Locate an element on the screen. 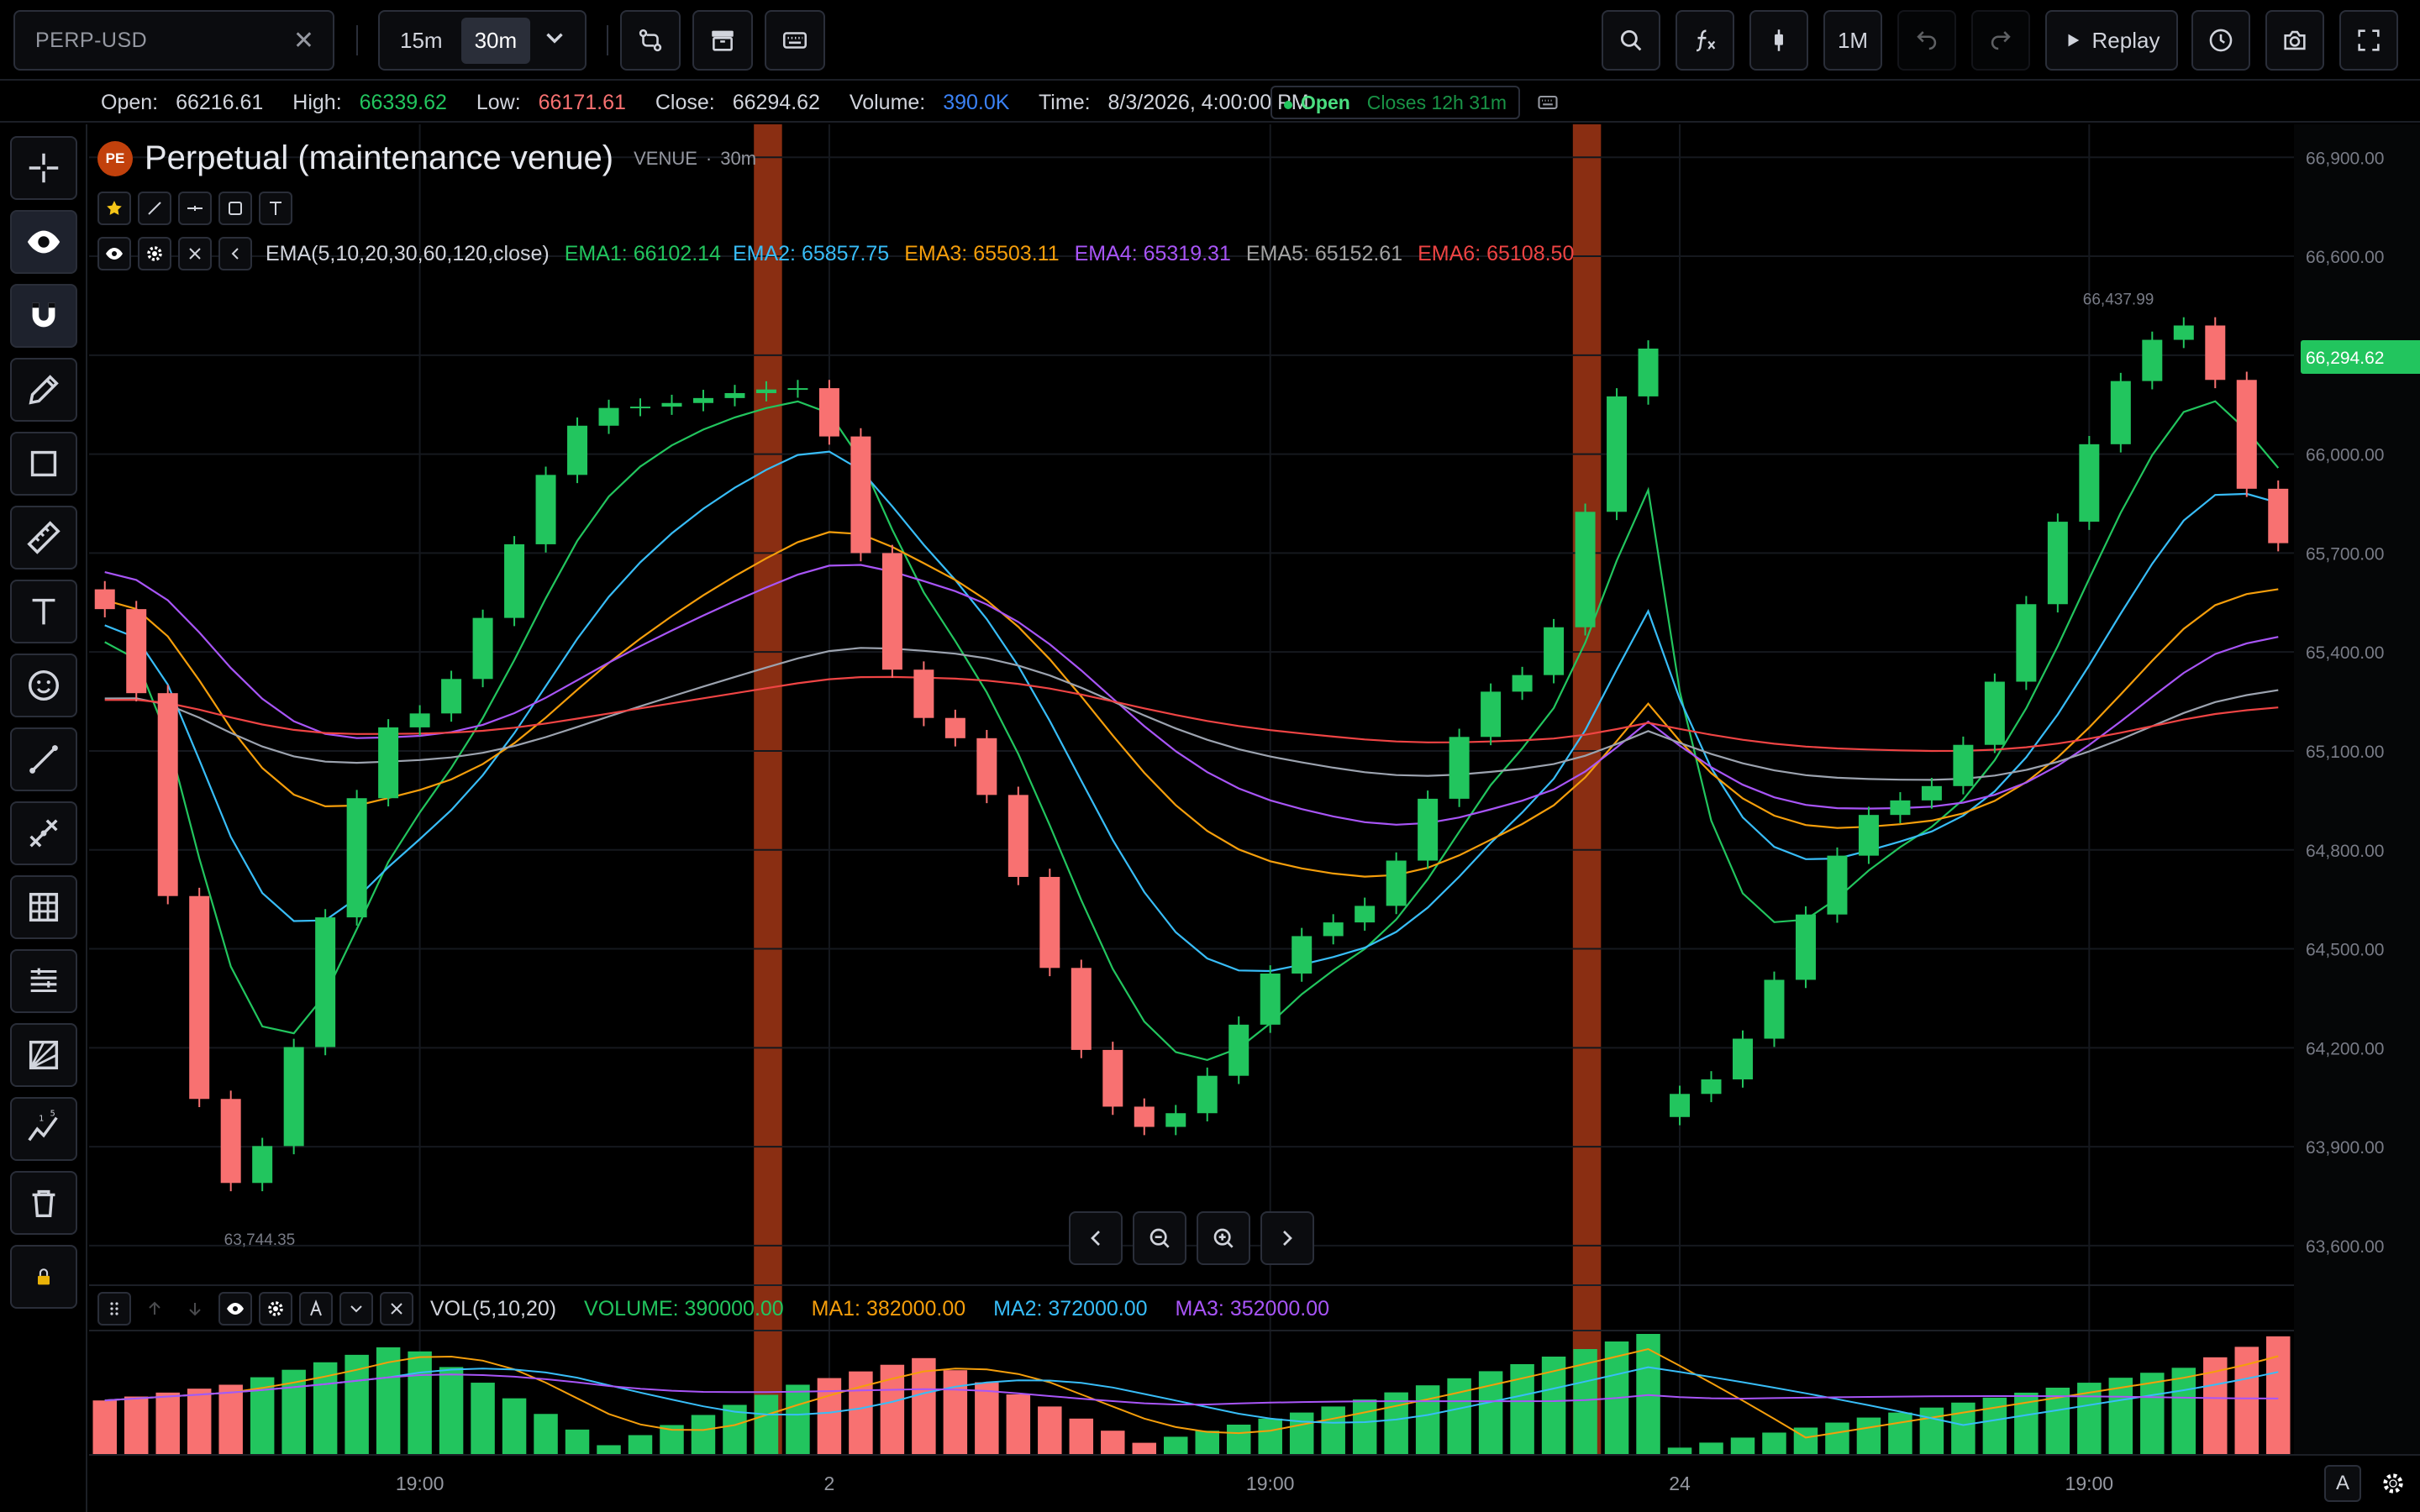 This screenshot has height=1512, width=2420. crosshair-tool is located at coordinates (43, 168).